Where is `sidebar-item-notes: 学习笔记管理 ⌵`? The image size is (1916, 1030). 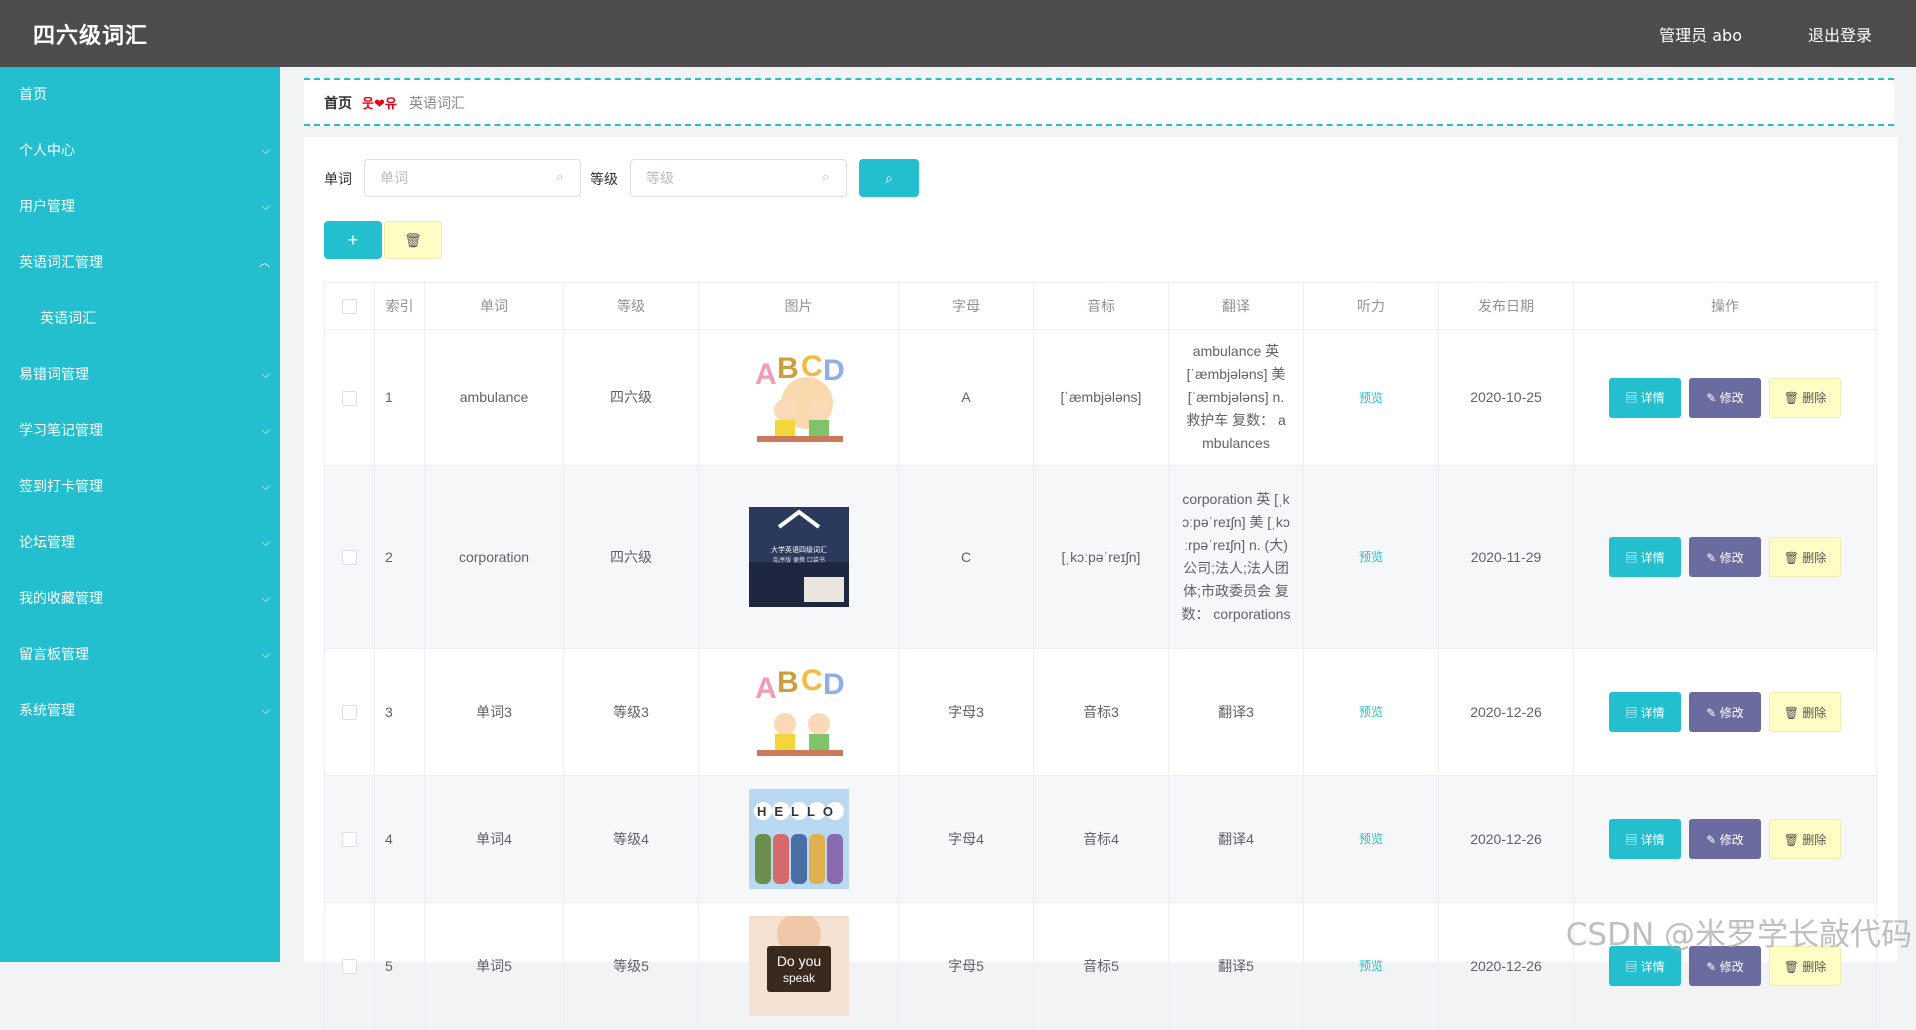 sidebar-item-notes: 学习笔记管理 ⌵ is located at coordinates (140, 431).